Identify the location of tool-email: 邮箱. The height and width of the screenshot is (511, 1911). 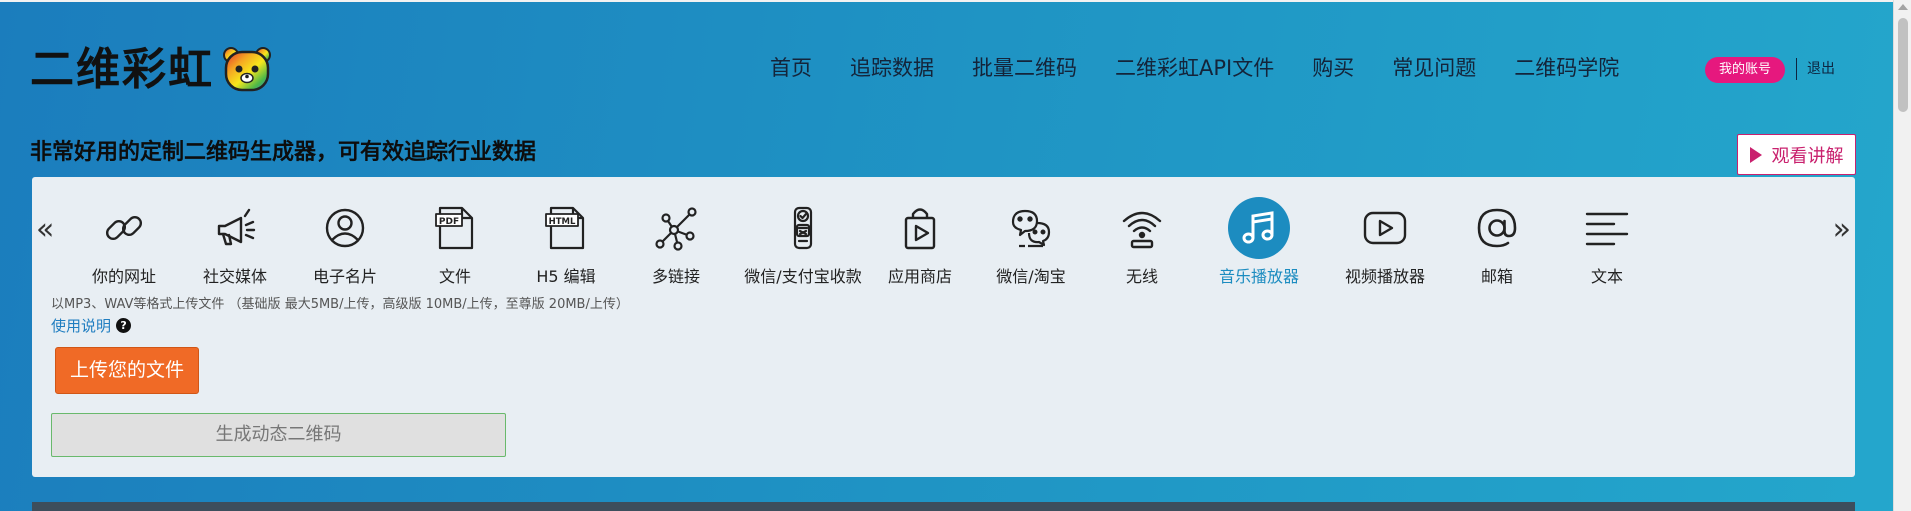
(1497, 244).